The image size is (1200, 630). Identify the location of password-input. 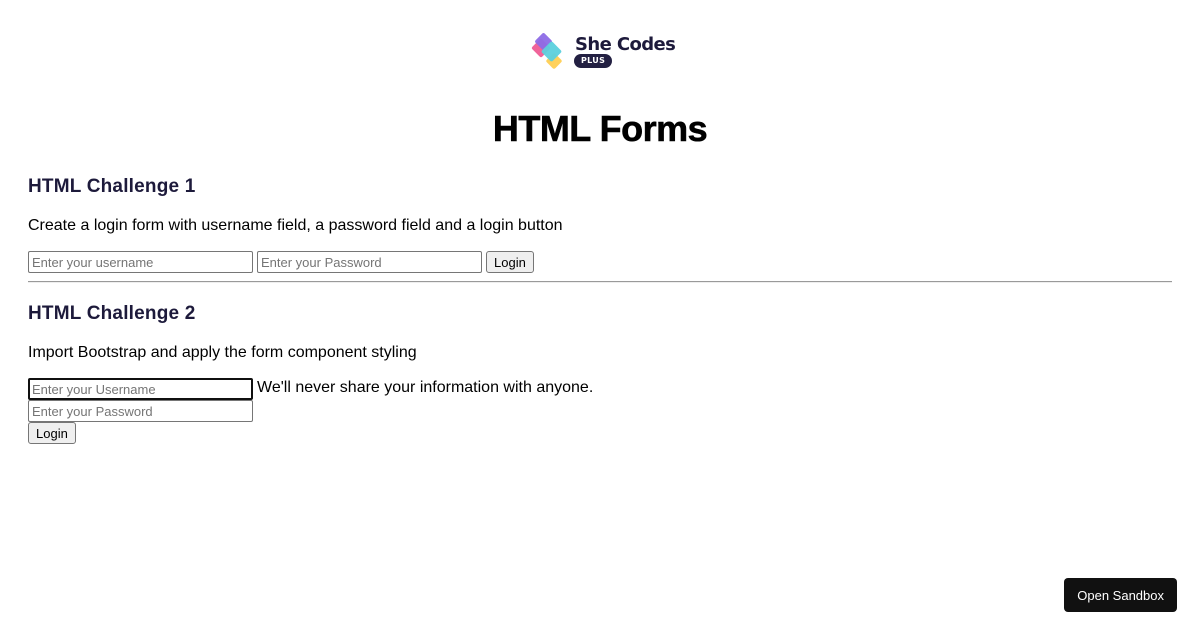
(369, 262).